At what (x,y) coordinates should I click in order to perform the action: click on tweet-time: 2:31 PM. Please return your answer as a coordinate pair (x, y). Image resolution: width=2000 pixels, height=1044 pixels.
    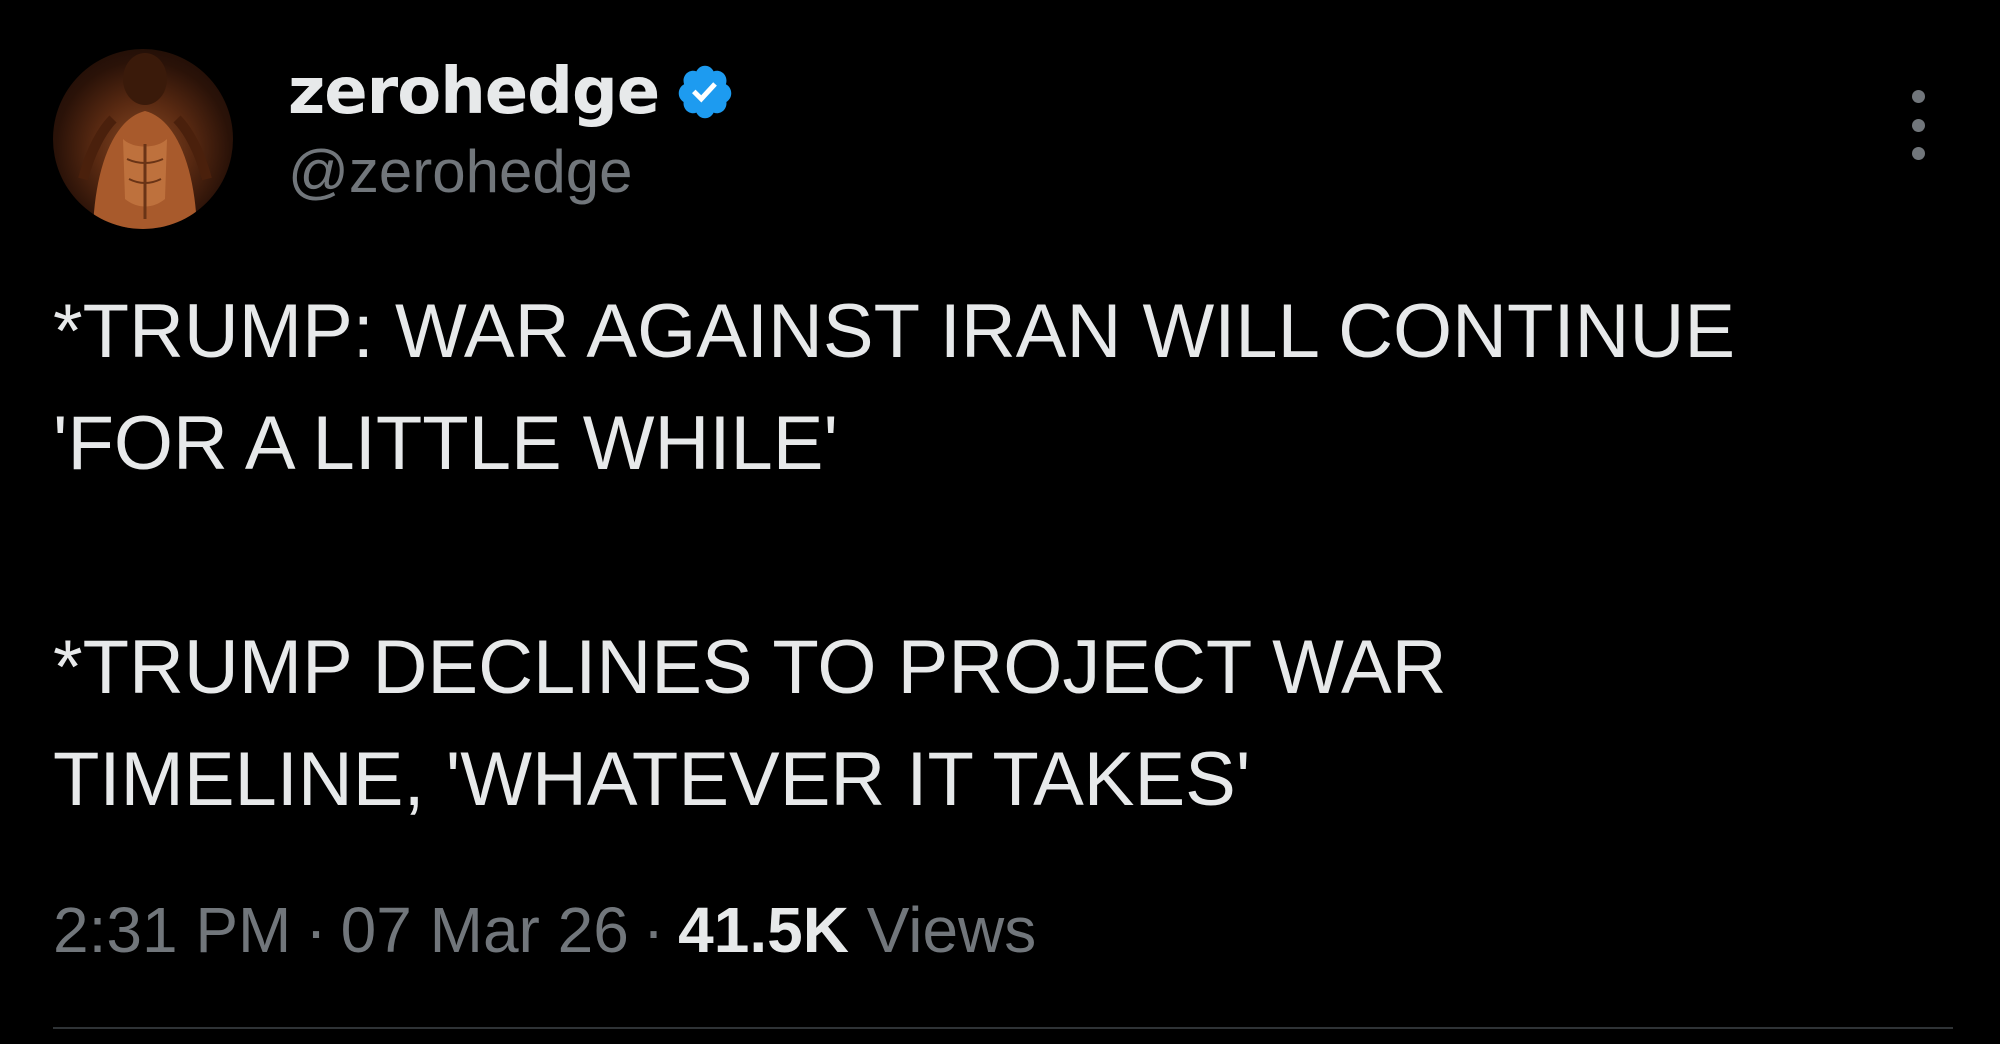
    Looking at the image, I should click on (172, 930).